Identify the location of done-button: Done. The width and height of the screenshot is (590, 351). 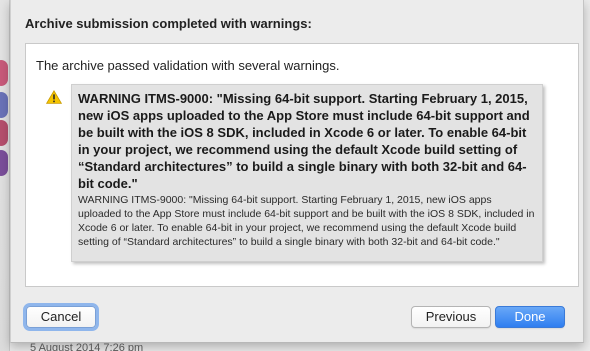
(530, 317).